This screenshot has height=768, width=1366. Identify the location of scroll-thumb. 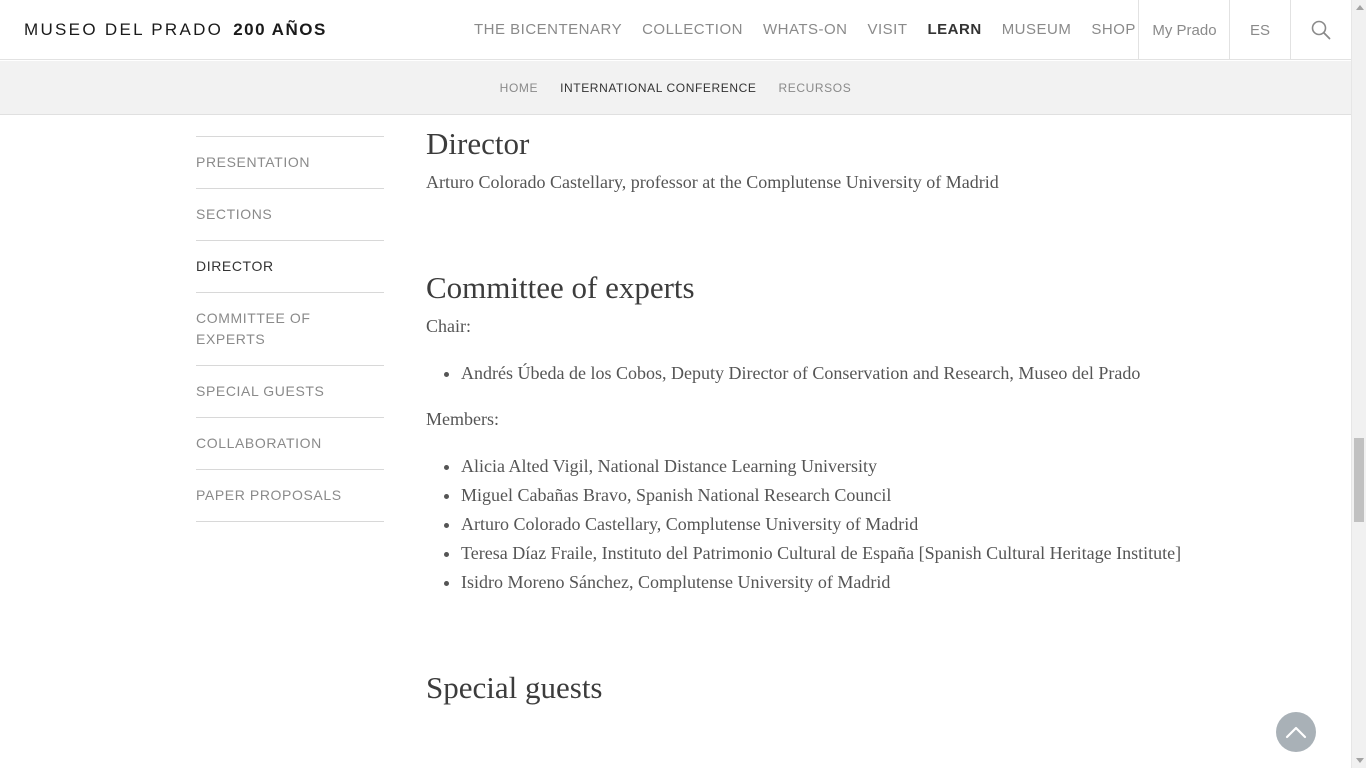
(1359, 480).